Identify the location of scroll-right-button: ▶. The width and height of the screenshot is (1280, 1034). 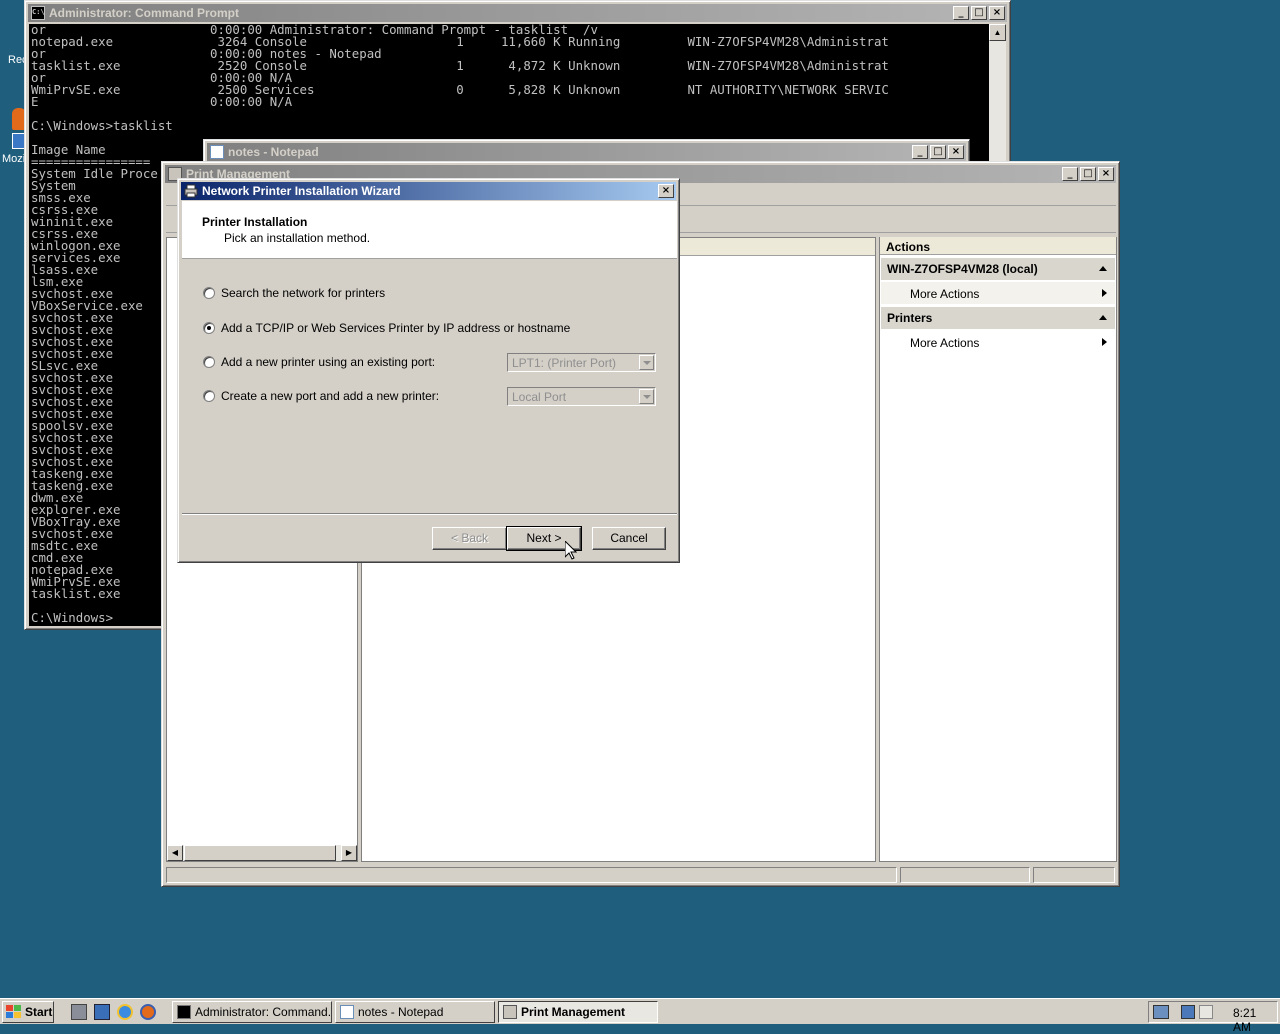
(349, 853).